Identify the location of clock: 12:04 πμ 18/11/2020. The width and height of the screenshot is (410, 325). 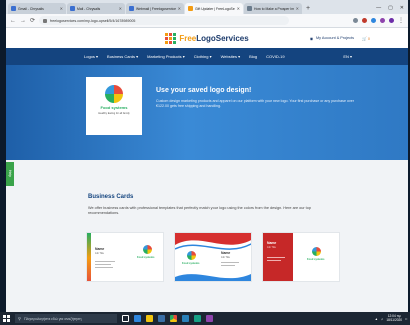
(394, 318).